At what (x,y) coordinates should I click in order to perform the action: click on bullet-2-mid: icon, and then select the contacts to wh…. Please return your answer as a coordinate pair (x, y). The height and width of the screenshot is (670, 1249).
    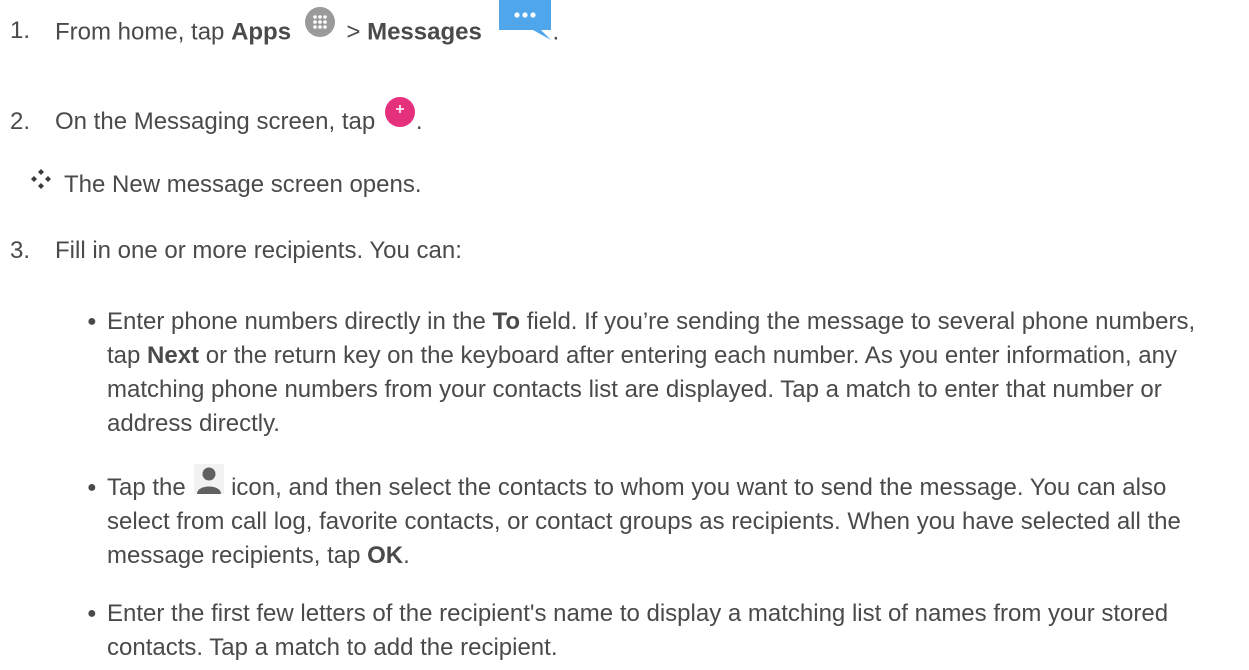
    Looking at the image, I should click on (644, 521).